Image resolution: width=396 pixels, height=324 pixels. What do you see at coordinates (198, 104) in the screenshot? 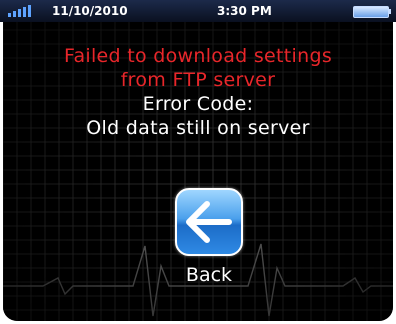
I see `error-code-label: Error Code:` at bounding box center [198, 104].